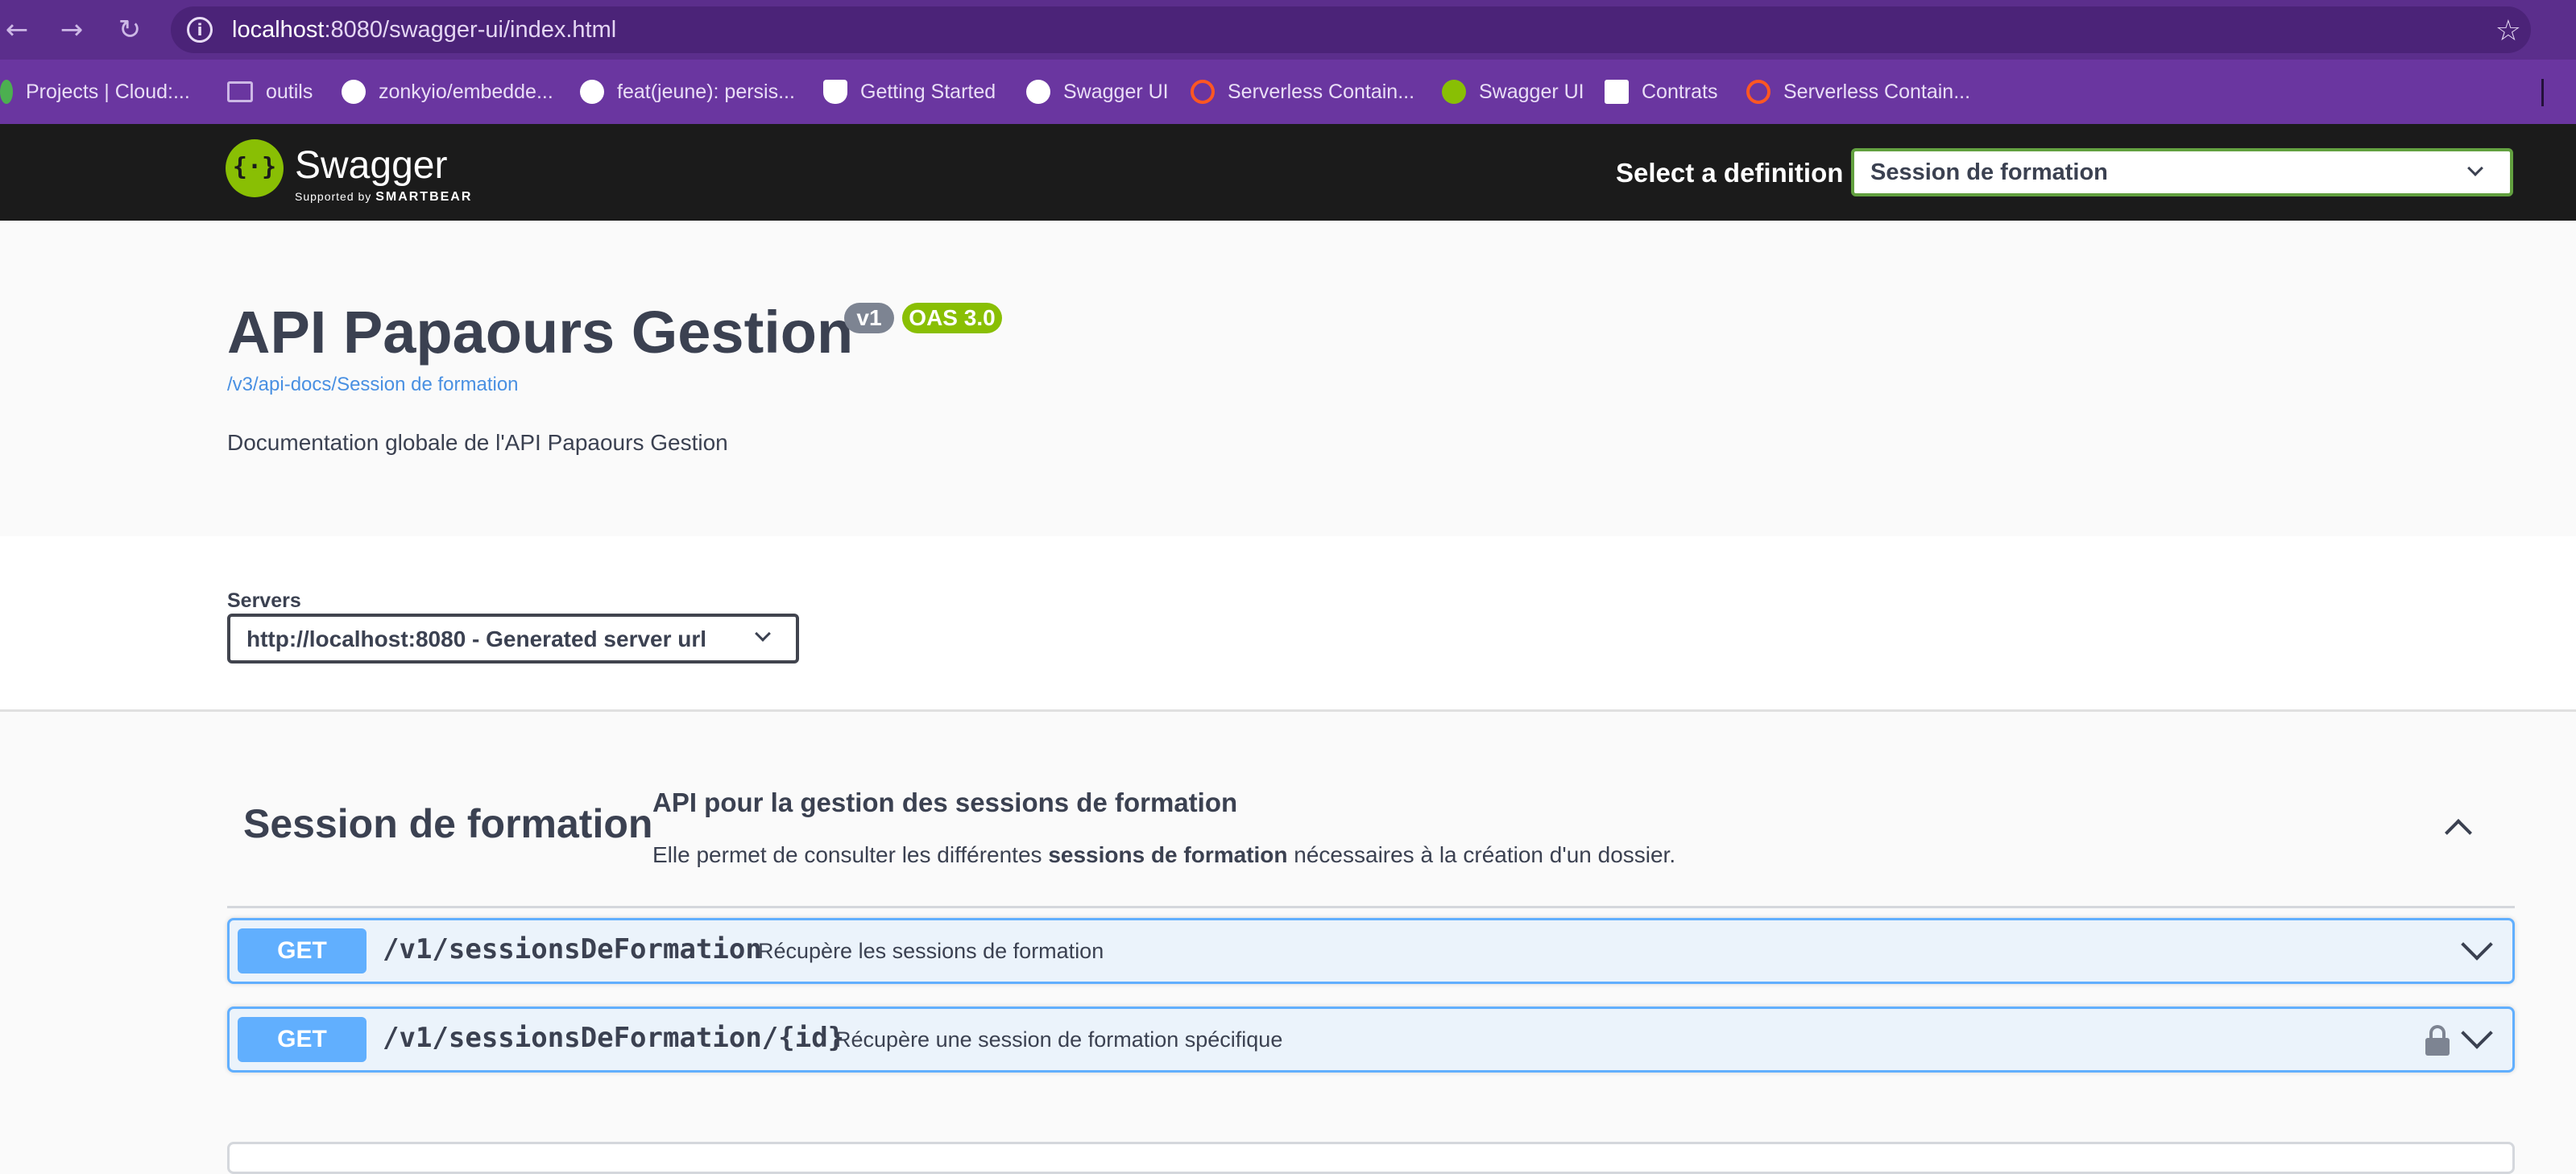 This screenshot has height=1174, width=2576. I want to click on oas-badge: OAS 3.0, so click(952, 318).